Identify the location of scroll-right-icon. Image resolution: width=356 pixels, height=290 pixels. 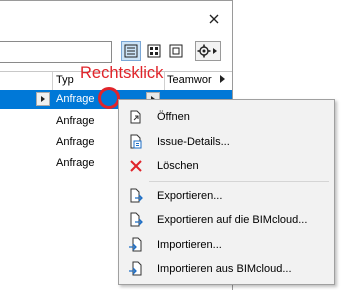
(223, 80).